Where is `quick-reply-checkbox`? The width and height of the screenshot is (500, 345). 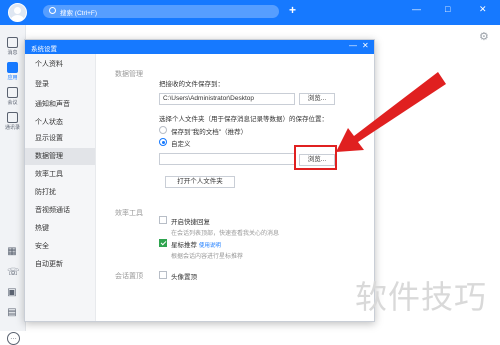 quick-reply-checkbox is located at coordinates (163, 220).